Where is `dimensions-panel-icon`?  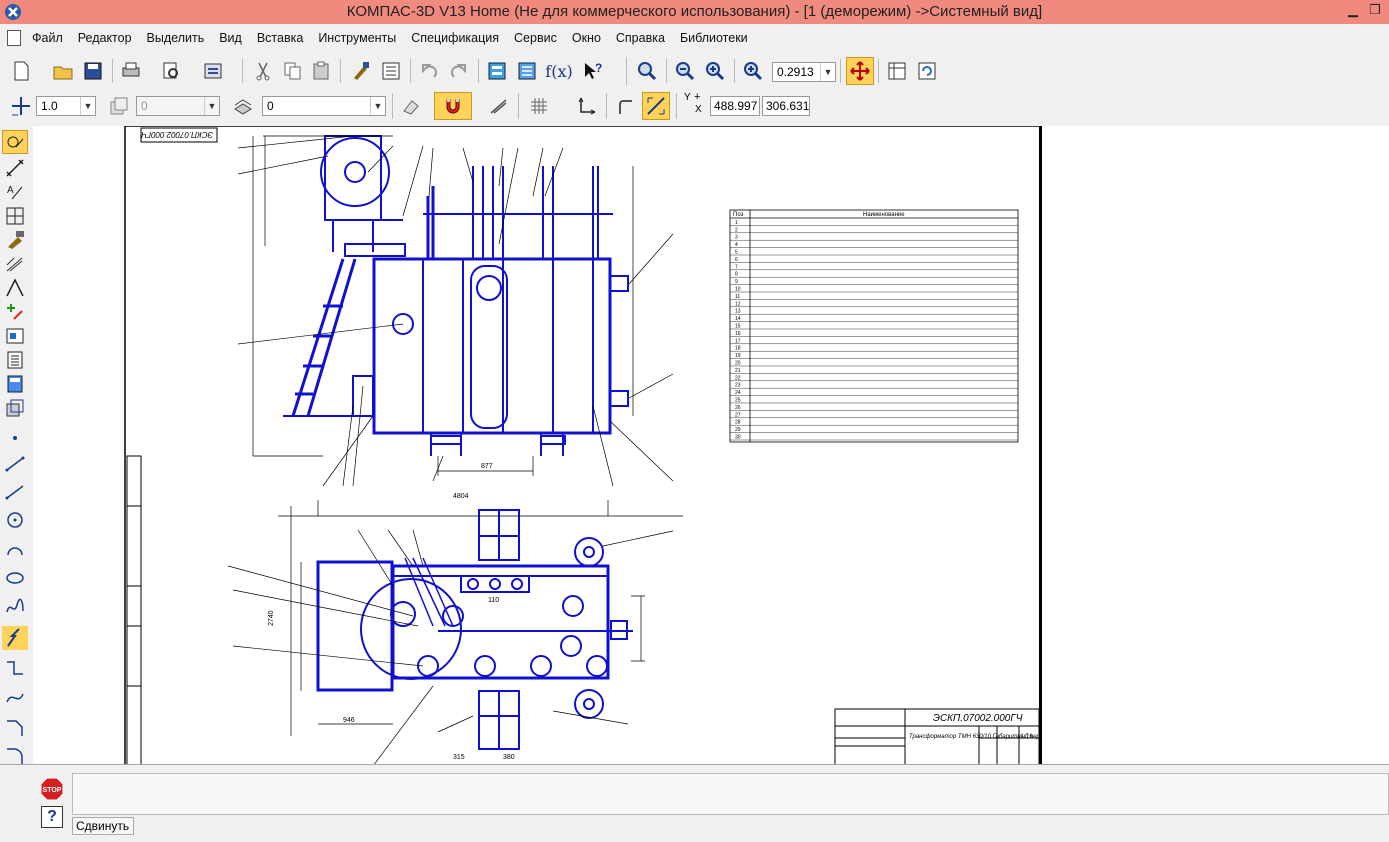
dimensions-panel-icon is located at coordinates (15, 168).